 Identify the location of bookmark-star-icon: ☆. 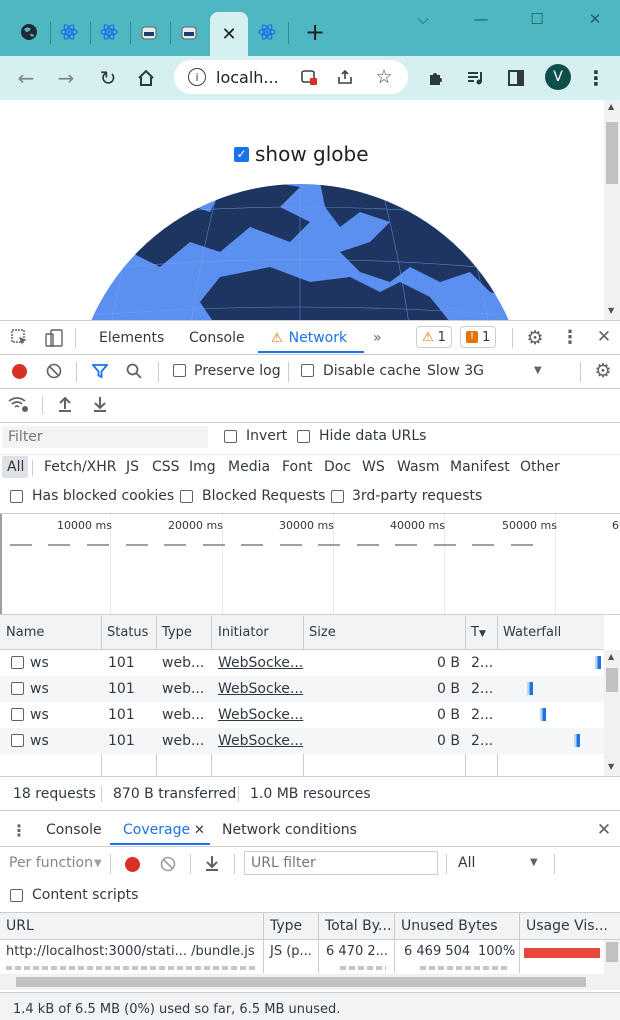
(384, 77).